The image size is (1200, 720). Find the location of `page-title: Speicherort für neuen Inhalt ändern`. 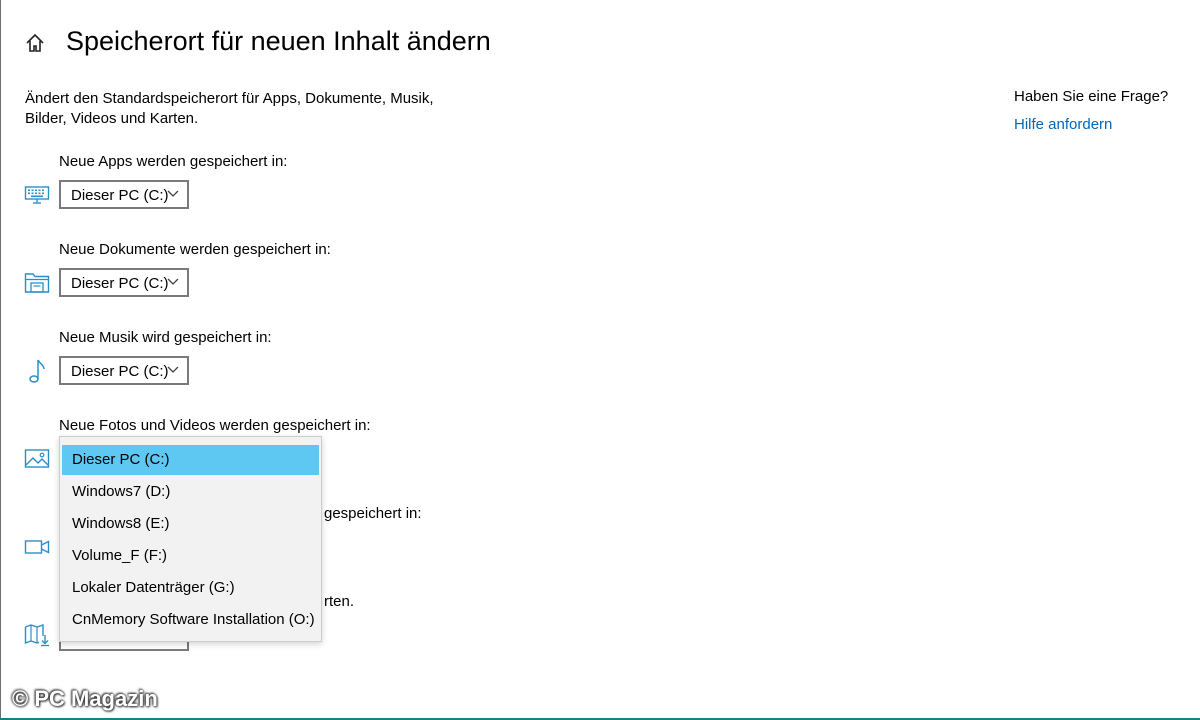

page-title: Speicherort für neuen Inhalt ändern is located at coordinates (278, 41).